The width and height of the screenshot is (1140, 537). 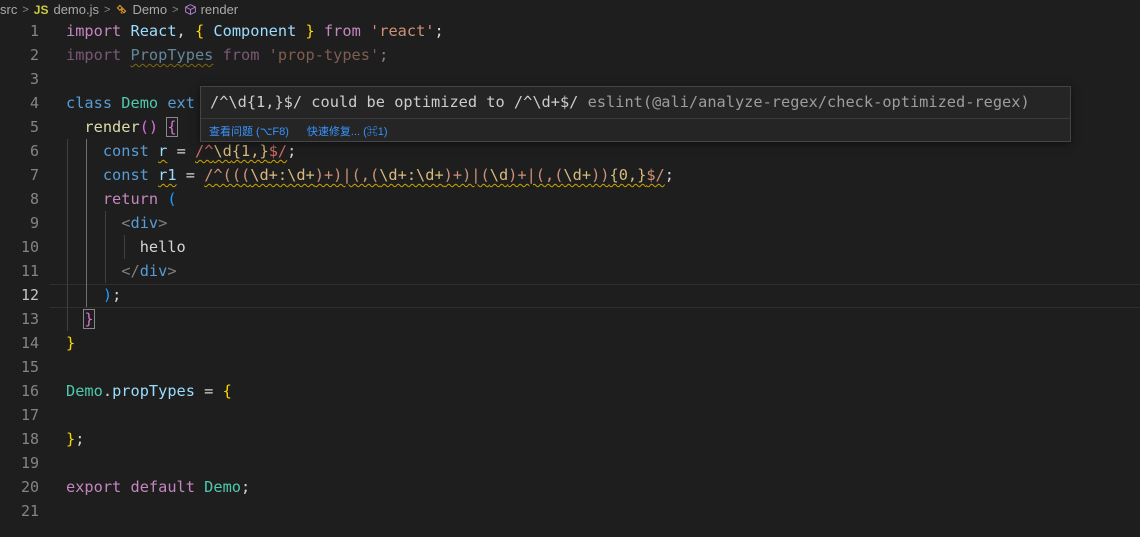 I want to click on token: {, so click(x=199, y=31).